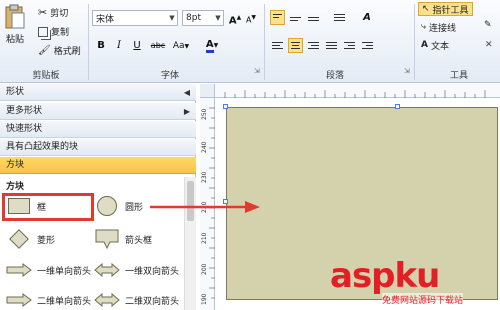 The height and width of the screenshot is (310, 500). What do you see at coordinates (426, 9) in the screenshot?
I see `pointer-icon: ↖` at bounding box center [426, 9].